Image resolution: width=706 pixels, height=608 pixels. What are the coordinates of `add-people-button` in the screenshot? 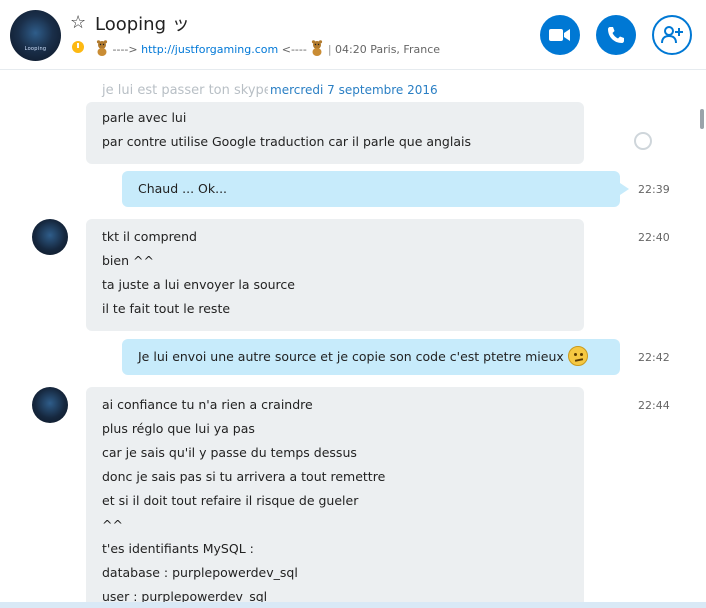 It's located at (672, 35).